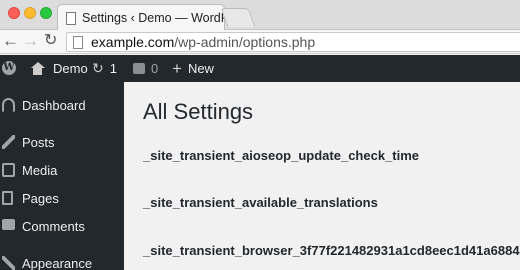  I want to click on site-name-link: Demo, so click(59, 68).